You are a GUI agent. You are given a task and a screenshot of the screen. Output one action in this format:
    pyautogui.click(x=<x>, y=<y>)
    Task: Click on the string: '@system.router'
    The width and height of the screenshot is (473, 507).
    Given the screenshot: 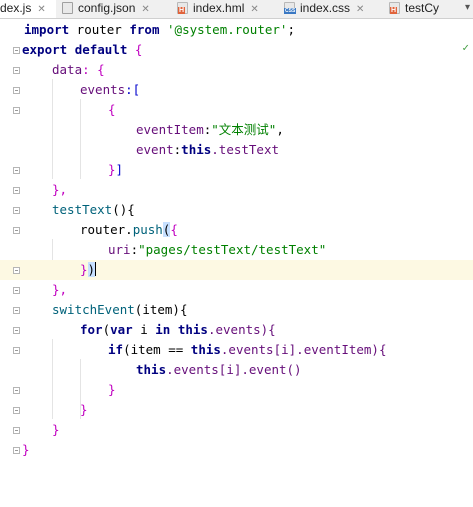 What is the action you would take?
    pyautogui.click(x=227, y=29)
    